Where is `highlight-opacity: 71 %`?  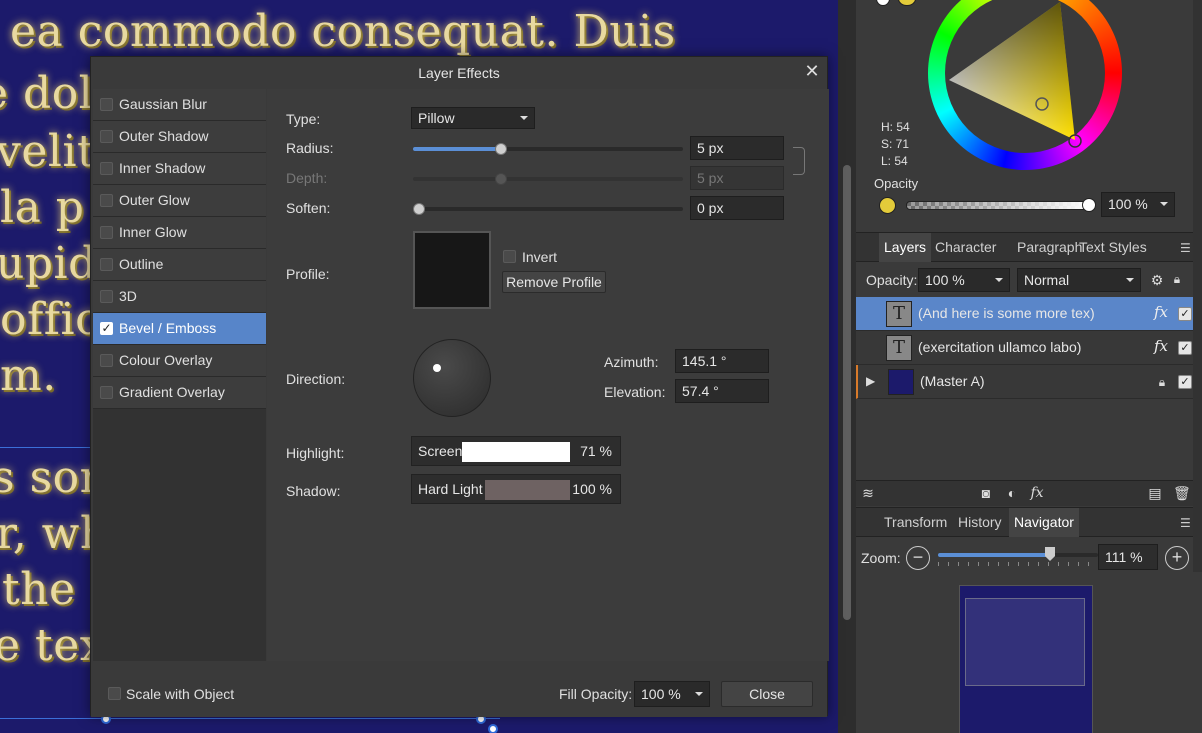 highlight-opacity: 71 % is located at coordinates (596, 451).